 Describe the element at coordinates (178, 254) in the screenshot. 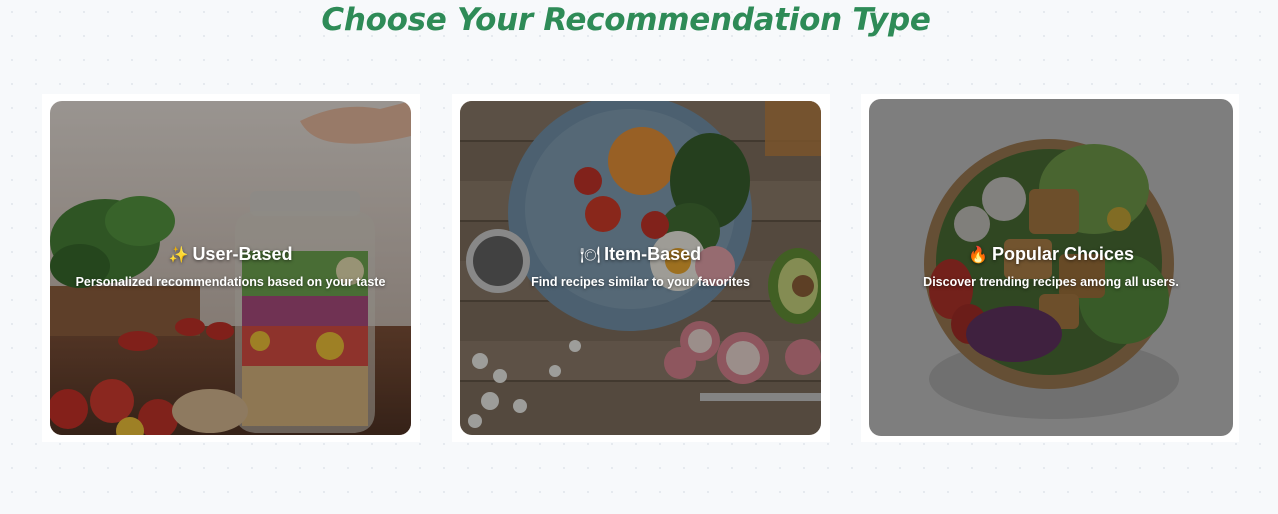

I see `sparkles-icon: ✨` at that location.